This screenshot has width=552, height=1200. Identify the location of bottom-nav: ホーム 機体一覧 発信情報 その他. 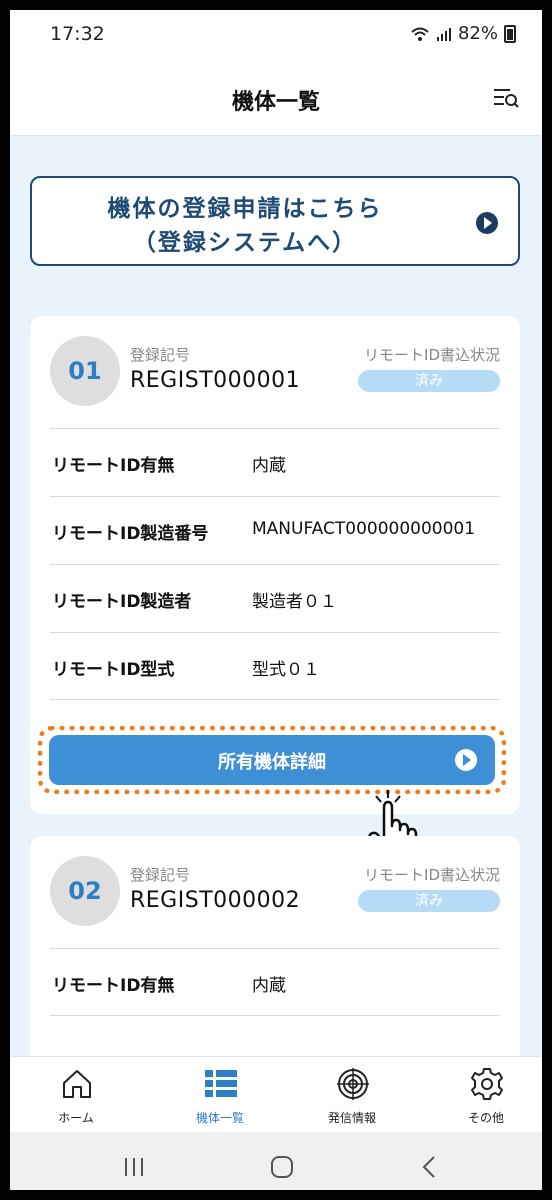
(276, 1094).